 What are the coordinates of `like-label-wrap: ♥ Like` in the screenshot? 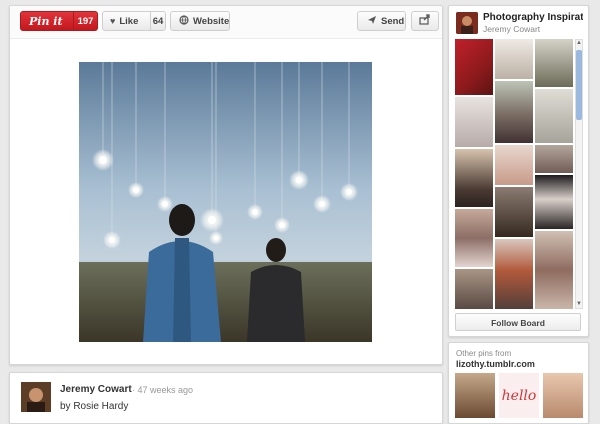 It's located at (126, 21).